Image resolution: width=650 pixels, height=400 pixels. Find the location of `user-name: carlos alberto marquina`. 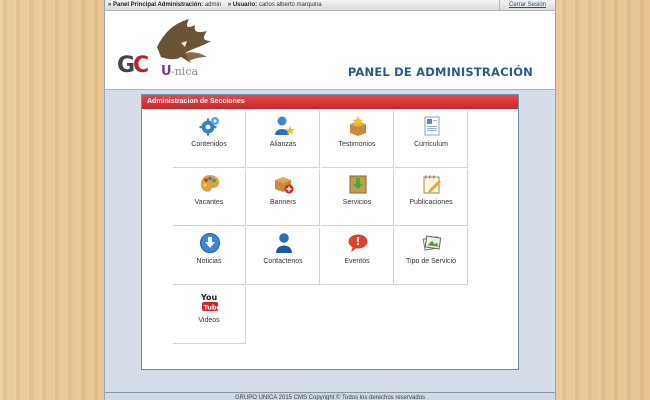

user-name: carlos alberto marquina is located at coordinates (290, 5).